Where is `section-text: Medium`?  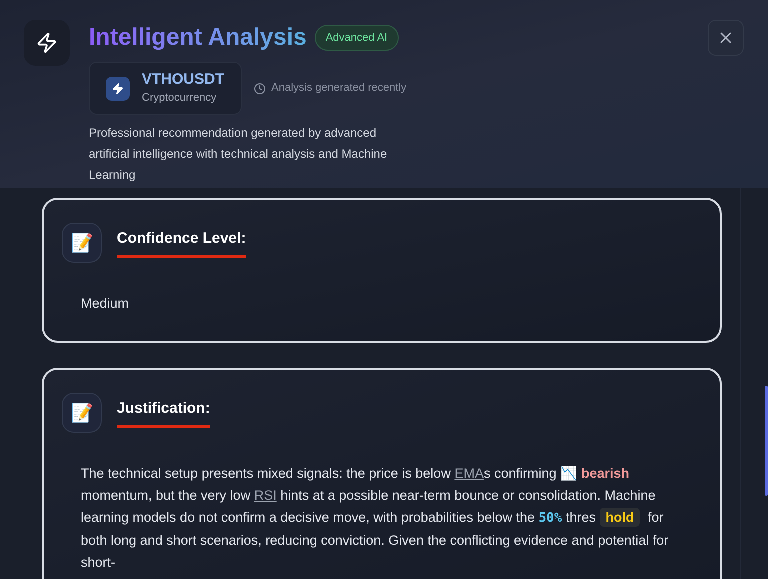
section-text: Medium is located at coordinates (105, 304).